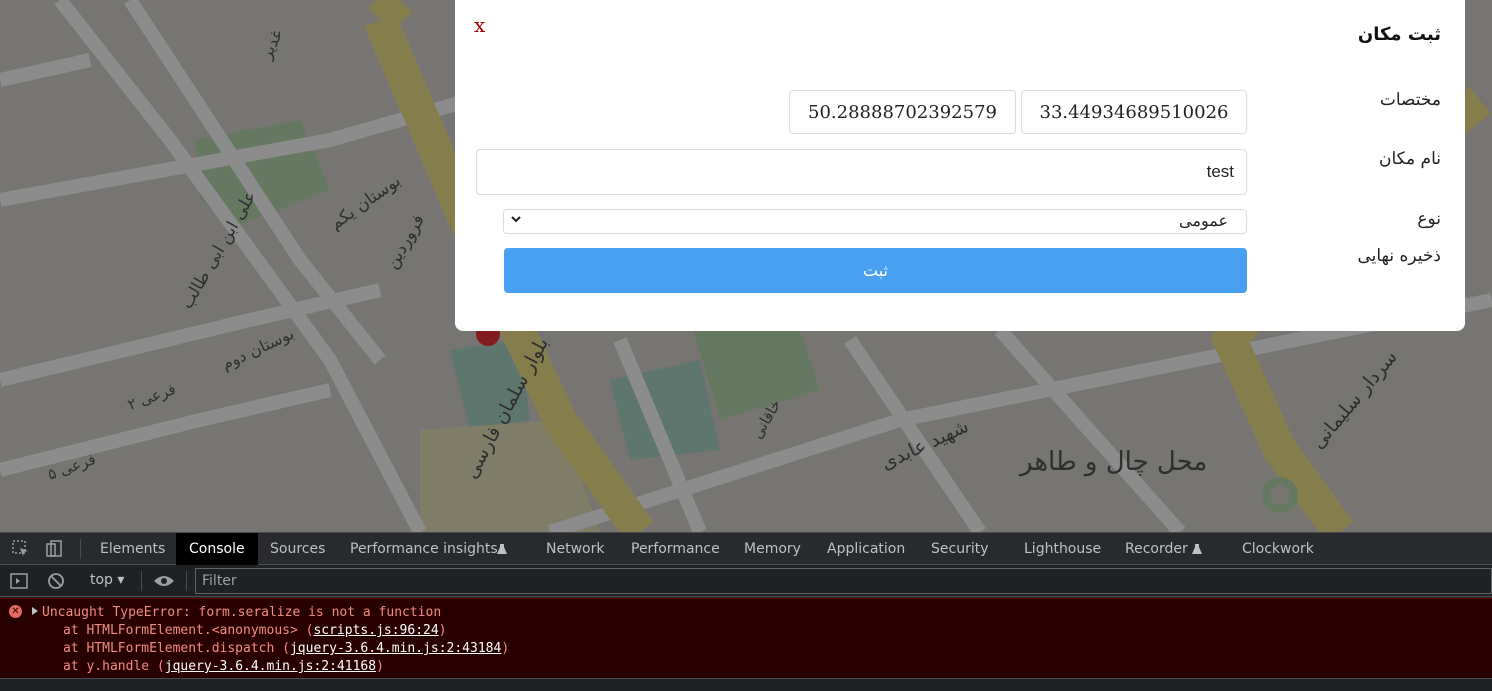 This screenshot has width=1492, height=691. Describe the element at coordinates (772, 549) in the screenshot. I see `tab-memory: Memory` at that location.